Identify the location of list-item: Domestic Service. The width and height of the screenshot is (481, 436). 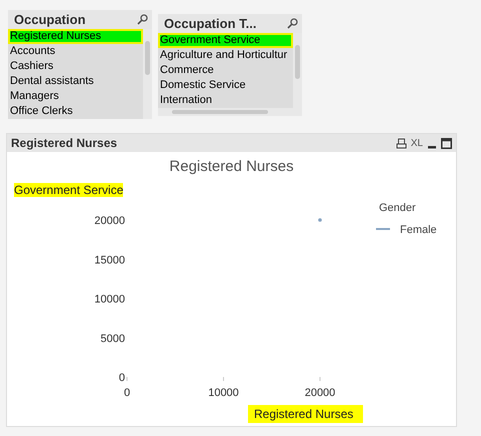
(225, 85).